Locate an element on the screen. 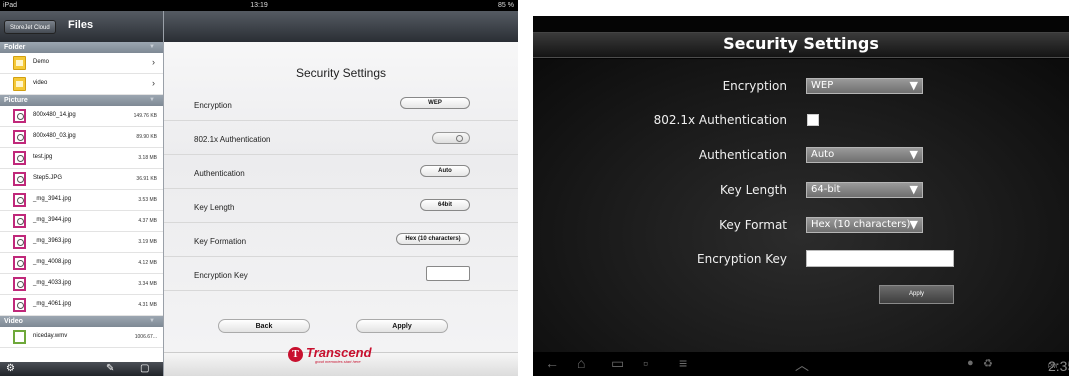 The height and width of the screenshot is (376, 1069). item-size: 3.18 MB is located at coordinates (147, 158).